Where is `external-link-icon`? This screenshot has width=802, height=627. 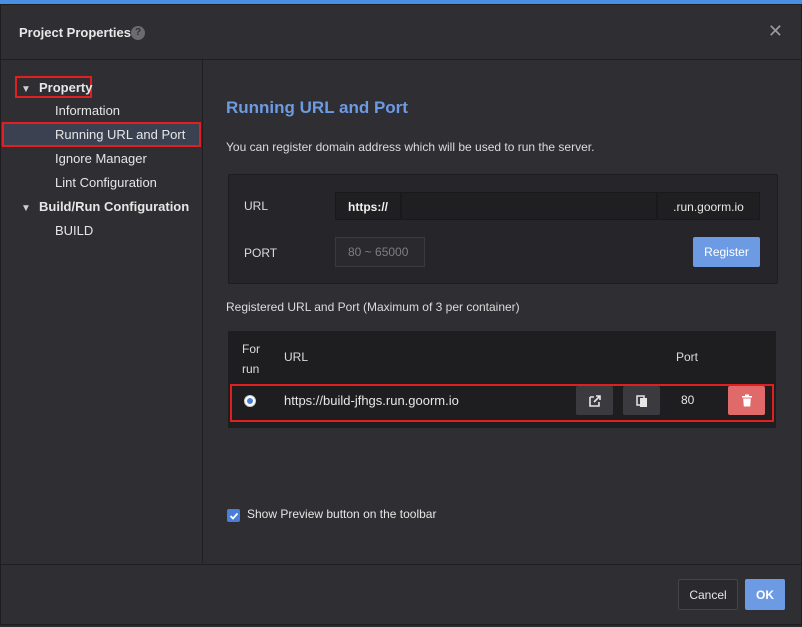
external-link-icon is located at coordinates (594, 400).